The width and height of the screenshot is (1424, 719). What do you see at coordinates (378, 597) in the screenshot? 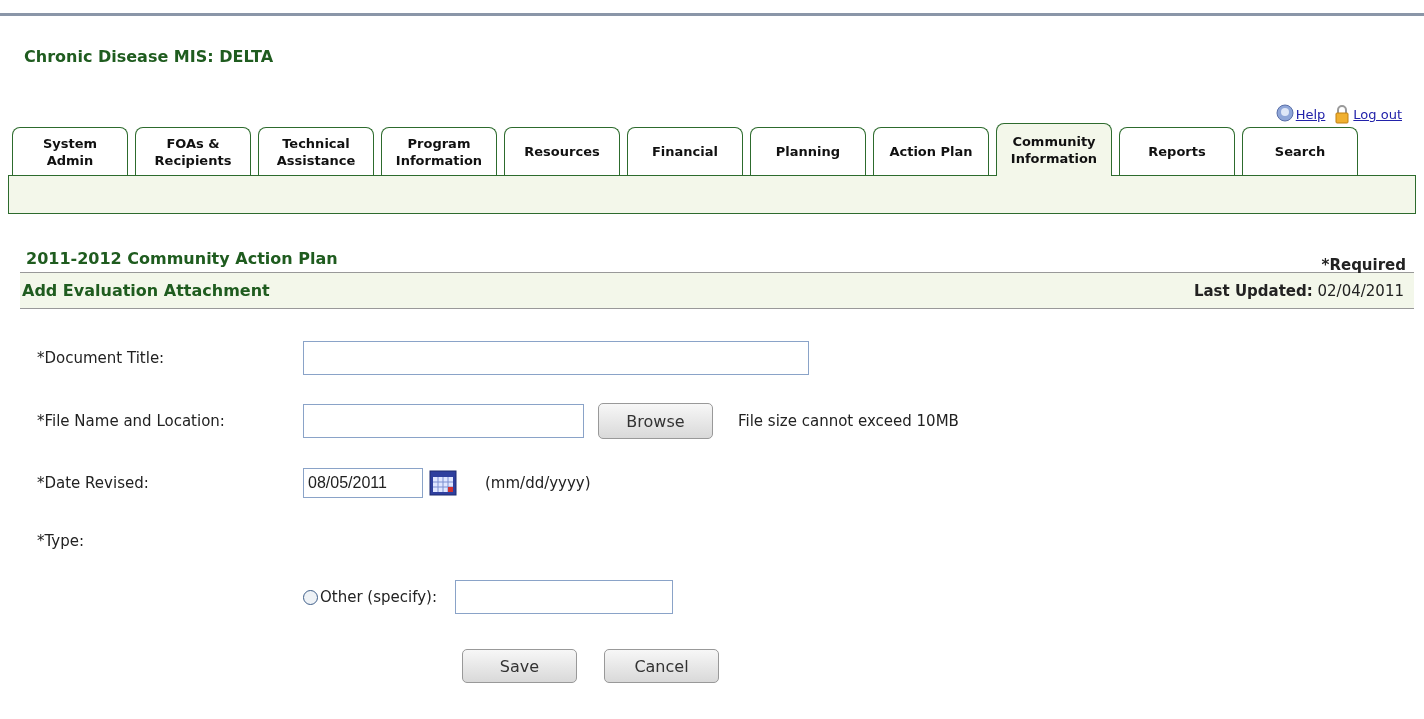
I see `option-label: Other (specify):` at bounding box center [378, 597].